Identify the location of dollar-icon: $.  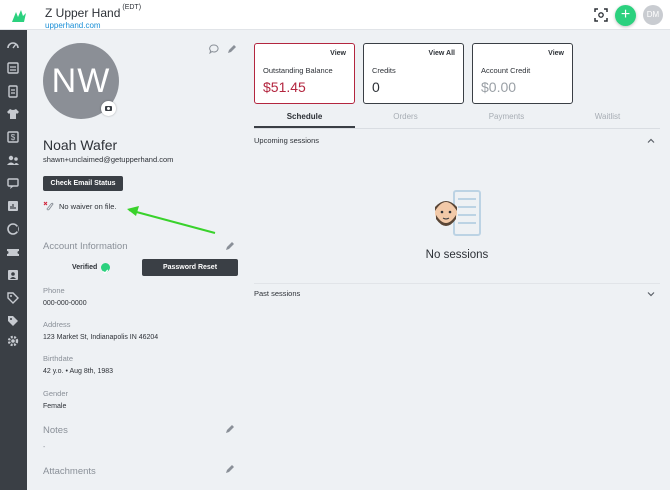
(13, 137).